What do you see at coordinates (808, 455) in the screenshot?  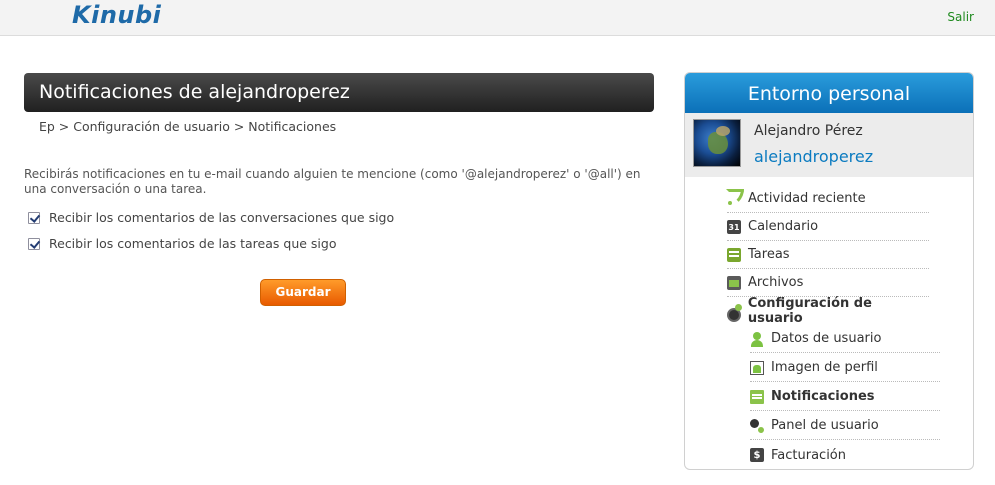 I see `sidebar-subitem-label: Facturación` at bounding box center [808, 455].